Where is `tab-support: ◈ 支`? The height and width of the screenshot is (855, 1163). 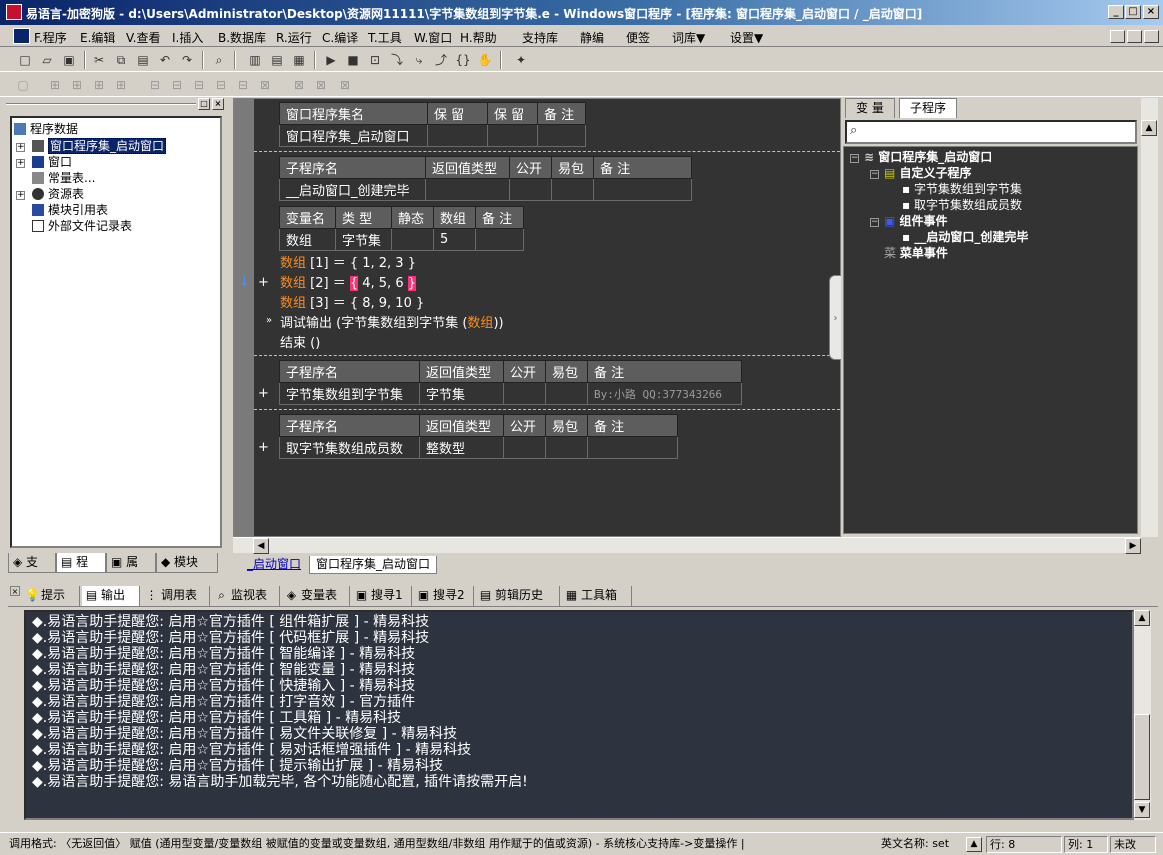 tab-support: ◈ 支 is located at coordinates (32, 563).